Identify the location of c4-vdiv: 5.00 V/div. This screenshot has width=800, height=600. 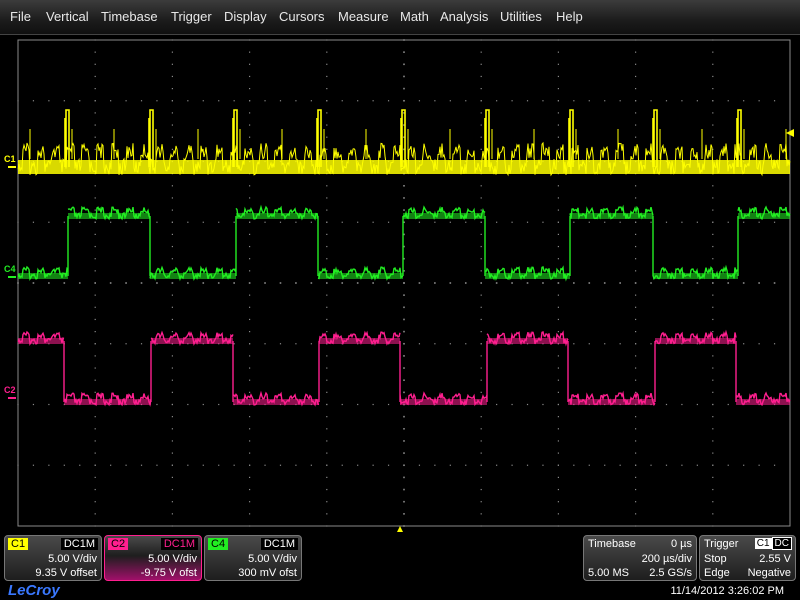
(272, 559).